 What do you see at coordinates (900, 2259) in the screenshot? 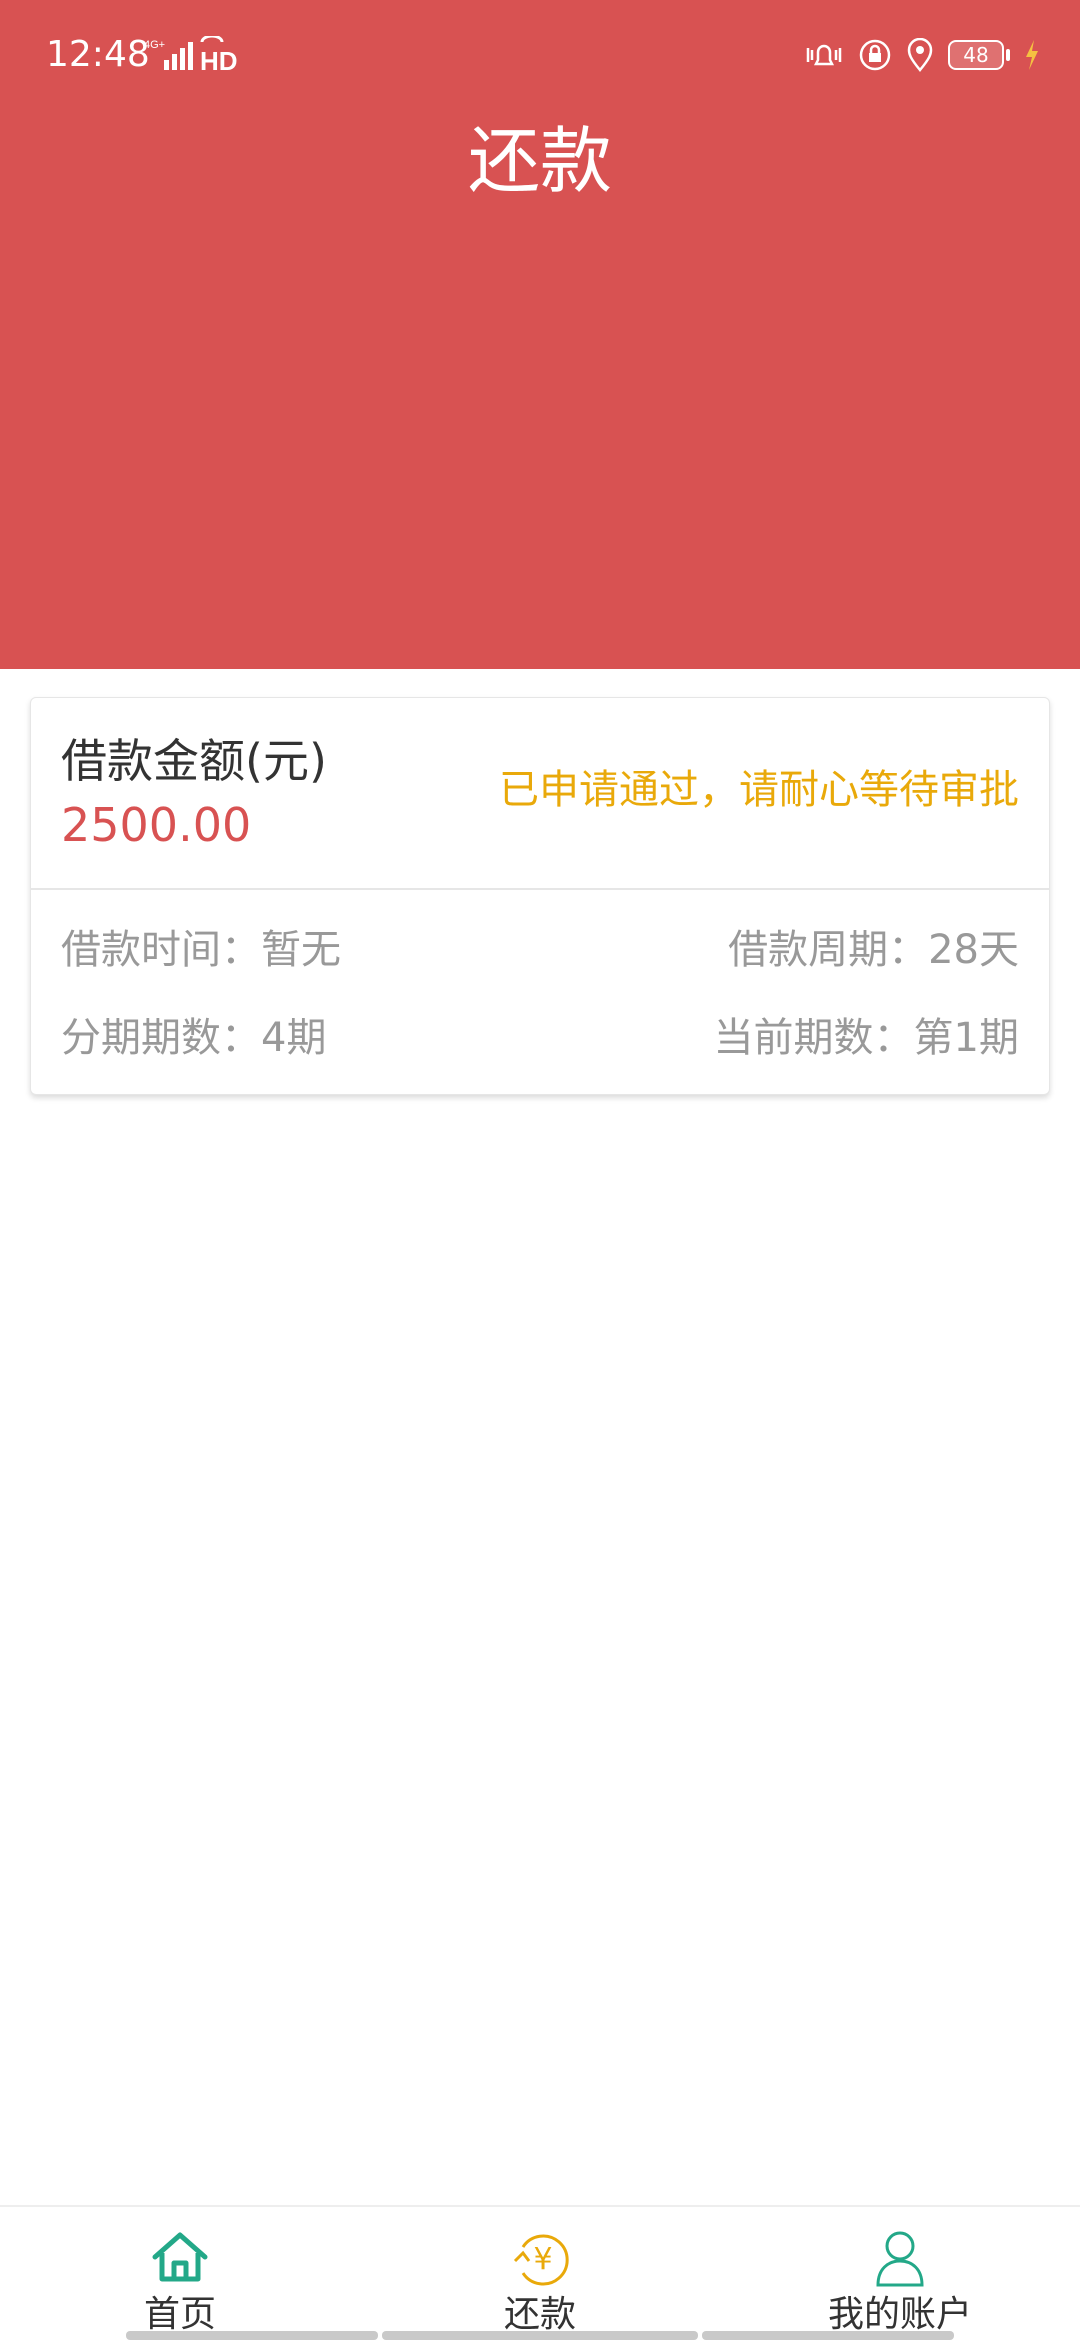
I see `user-icon` at bounding box center [900, 2259].